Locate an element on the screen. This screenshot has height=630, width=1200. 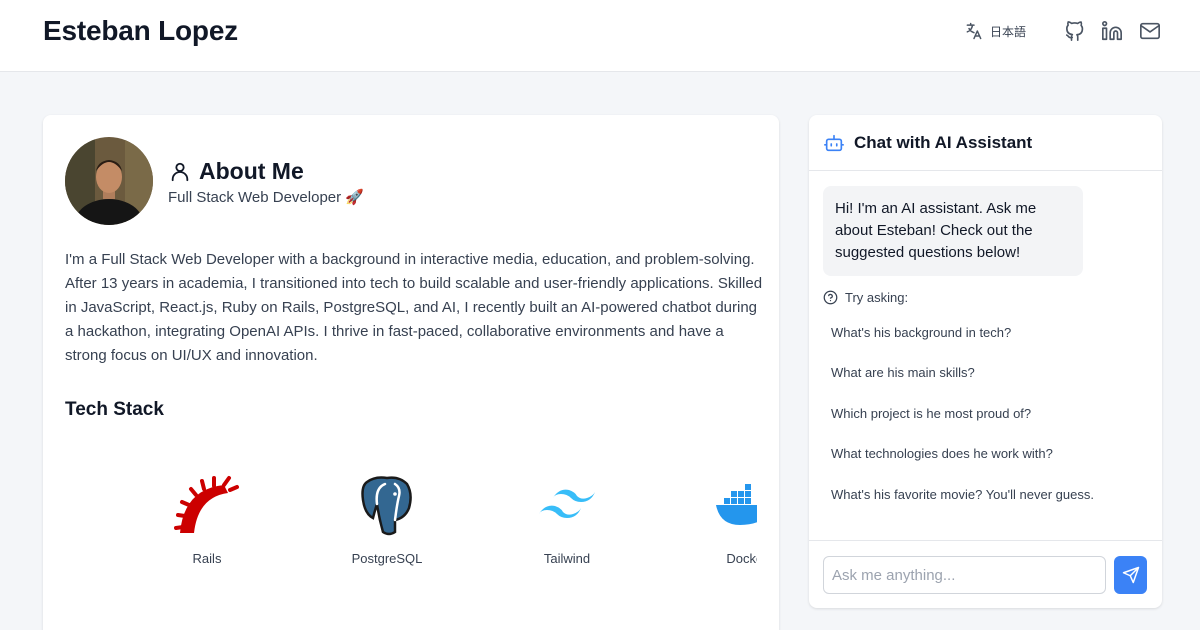
mail-icon is located at coordinates (1150, 31).